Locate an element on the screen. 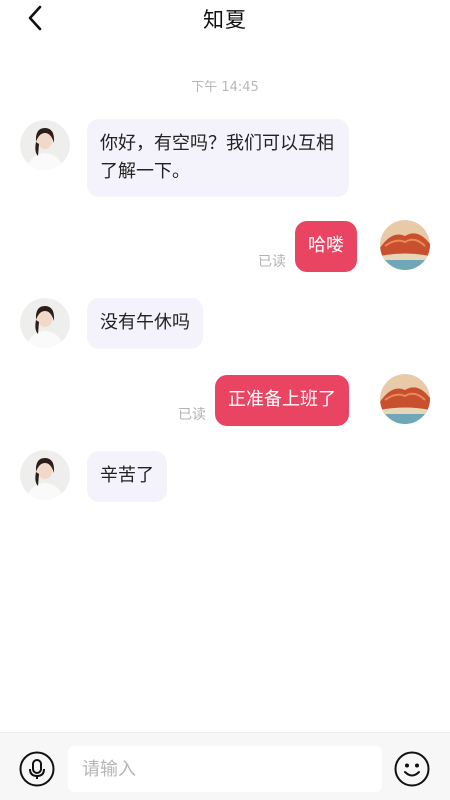  chat-title: 知夏 is located at coordinates (225, 20).